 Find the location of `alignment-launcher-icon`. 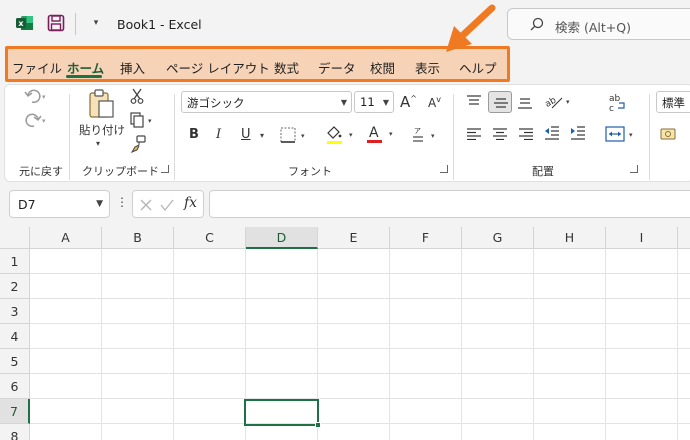

alignment-launcher-icon is located at coordinates (634, 169).